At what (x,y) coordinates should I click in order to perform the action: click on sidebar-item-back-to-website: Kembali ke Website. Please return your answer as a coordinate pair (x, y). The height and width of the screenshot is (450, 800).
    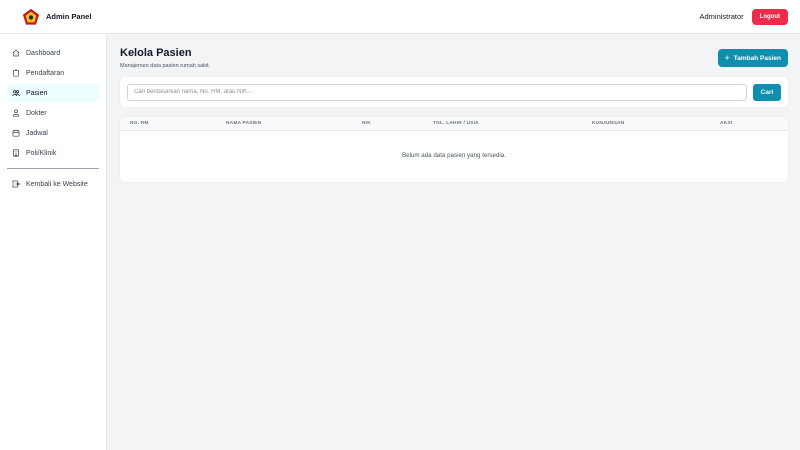
    Looking at the image, I should click on (53, 184).